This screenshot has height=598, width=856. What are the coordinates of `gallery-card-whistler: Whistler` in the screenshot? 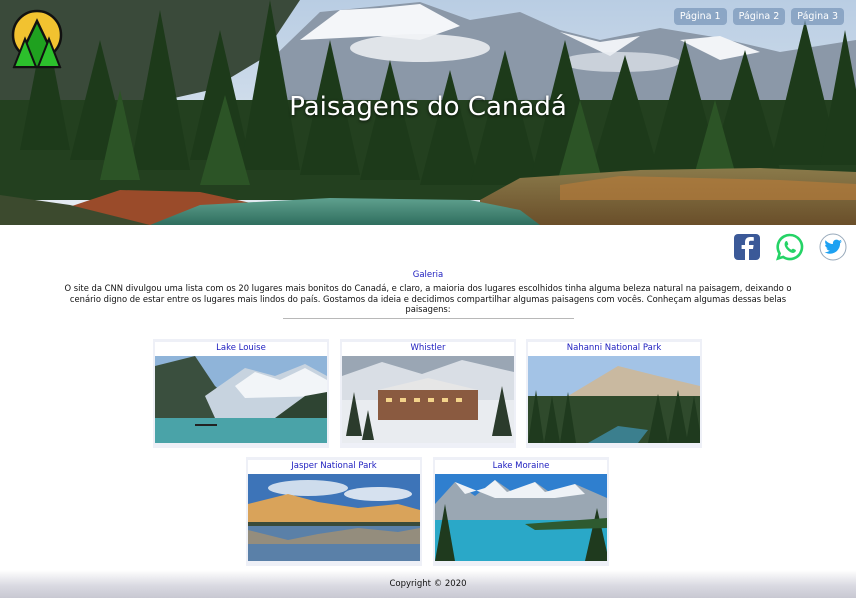 It's located at (428, 393).